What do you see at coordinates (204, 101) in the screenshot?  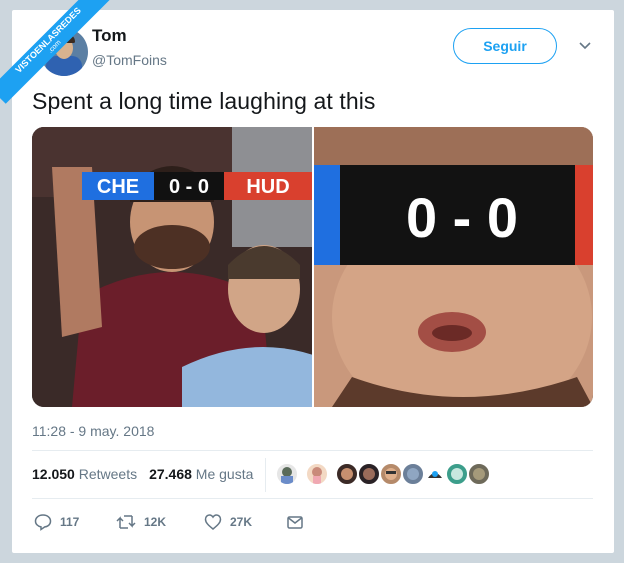 I see `tweet-text: Spent a long time laughing at this` at bounding box center [204, 101].